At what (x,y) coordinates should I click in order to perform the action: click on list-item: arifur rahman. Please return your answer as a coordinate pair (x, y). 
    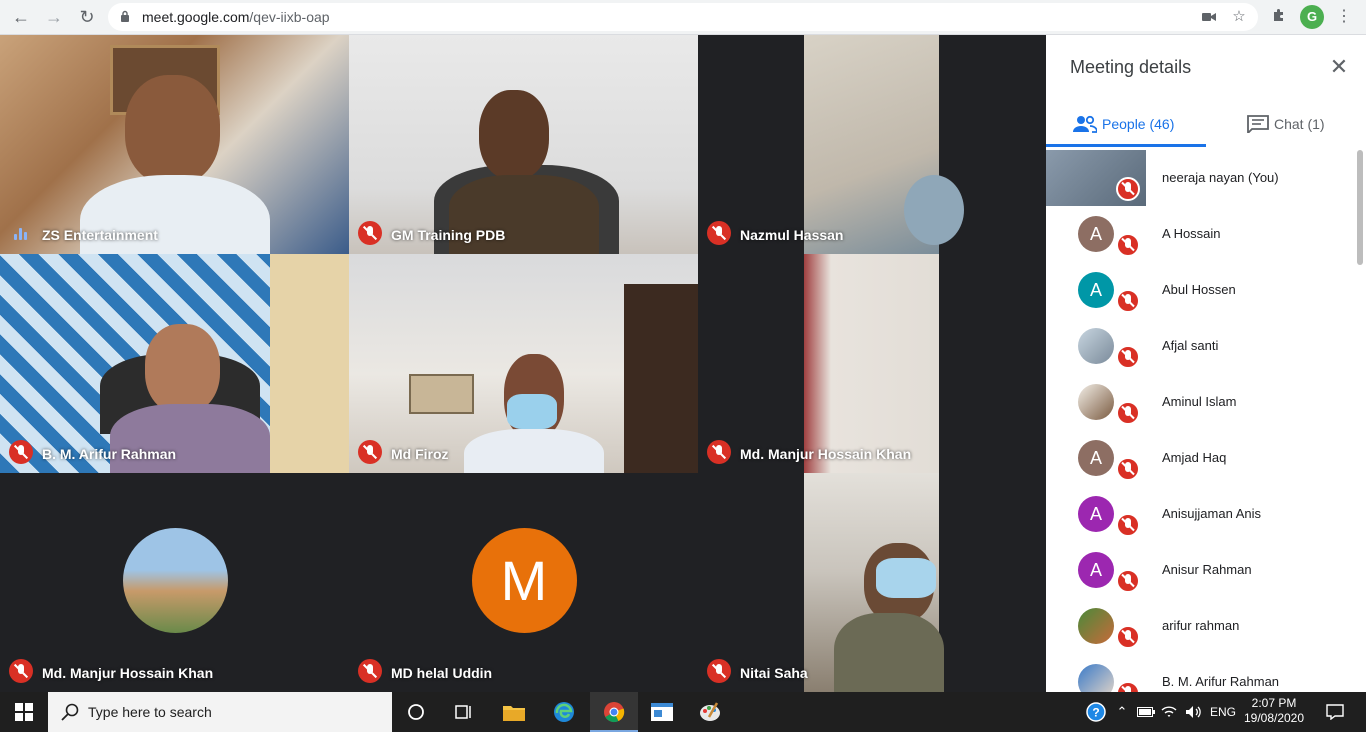
    Looking at the image, I should click on (1200, 626).